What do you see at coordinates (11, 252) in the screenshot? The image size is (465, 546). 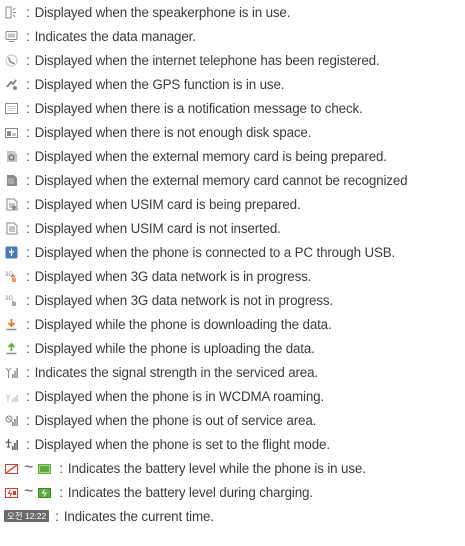 I see `usb-connection-icon` at bounding box center [11, 252].